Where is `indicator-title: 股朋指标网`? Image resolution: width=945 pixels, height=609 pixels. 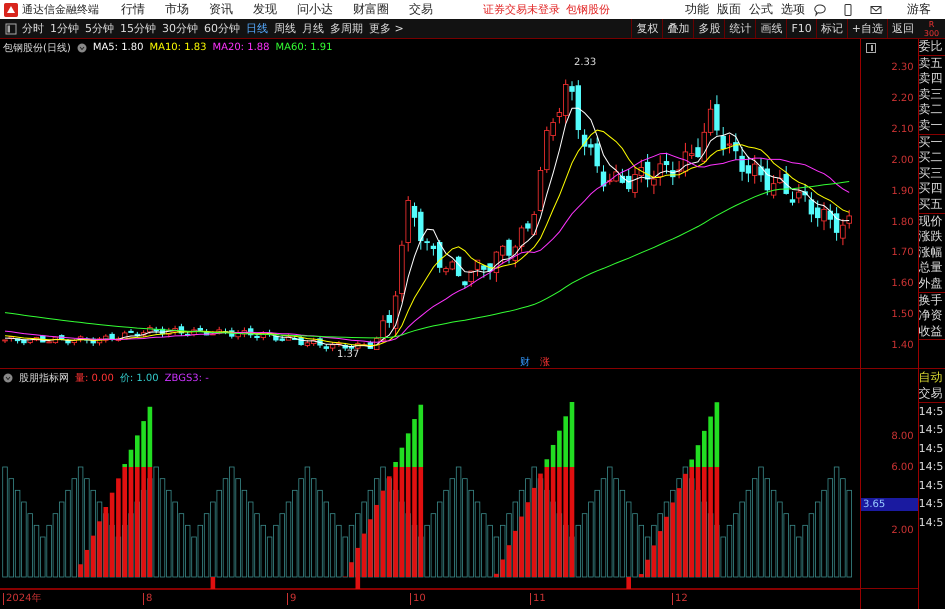 indicator-title: 股朋指标网 is located at coordinates (44, 378).